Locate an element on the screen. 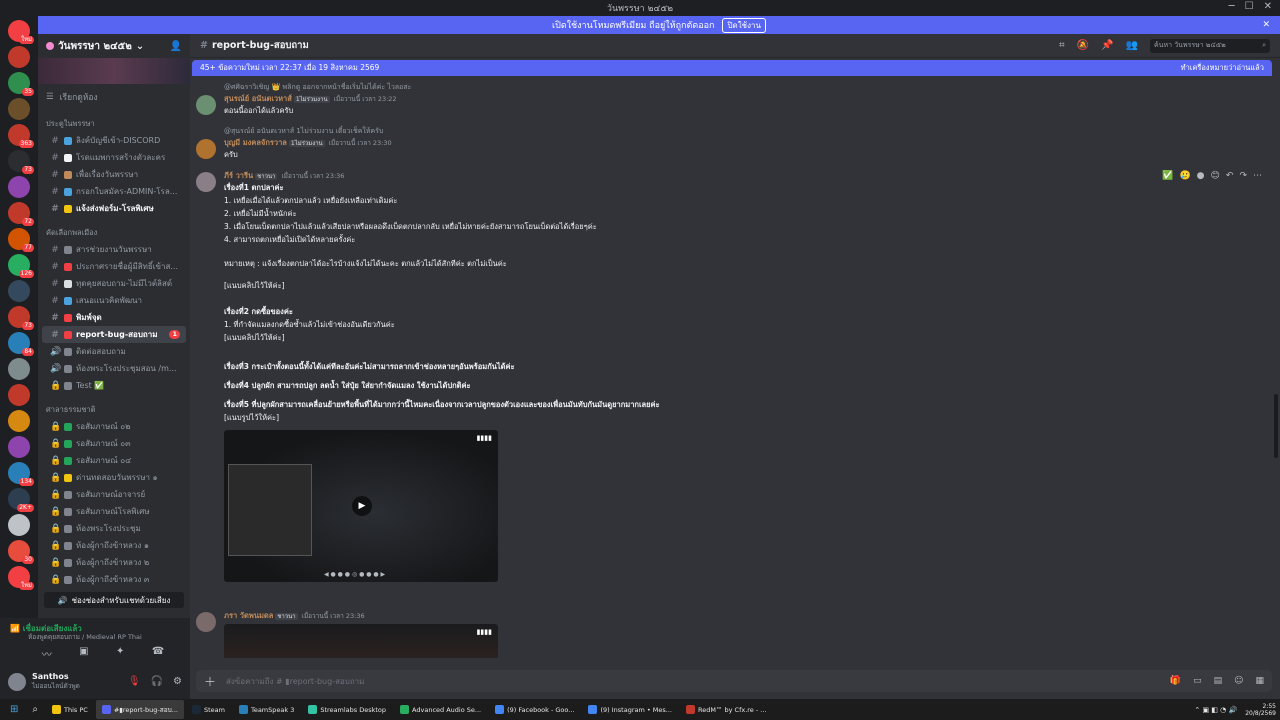  server-icon: 126 is located at coordinates (21, 266).